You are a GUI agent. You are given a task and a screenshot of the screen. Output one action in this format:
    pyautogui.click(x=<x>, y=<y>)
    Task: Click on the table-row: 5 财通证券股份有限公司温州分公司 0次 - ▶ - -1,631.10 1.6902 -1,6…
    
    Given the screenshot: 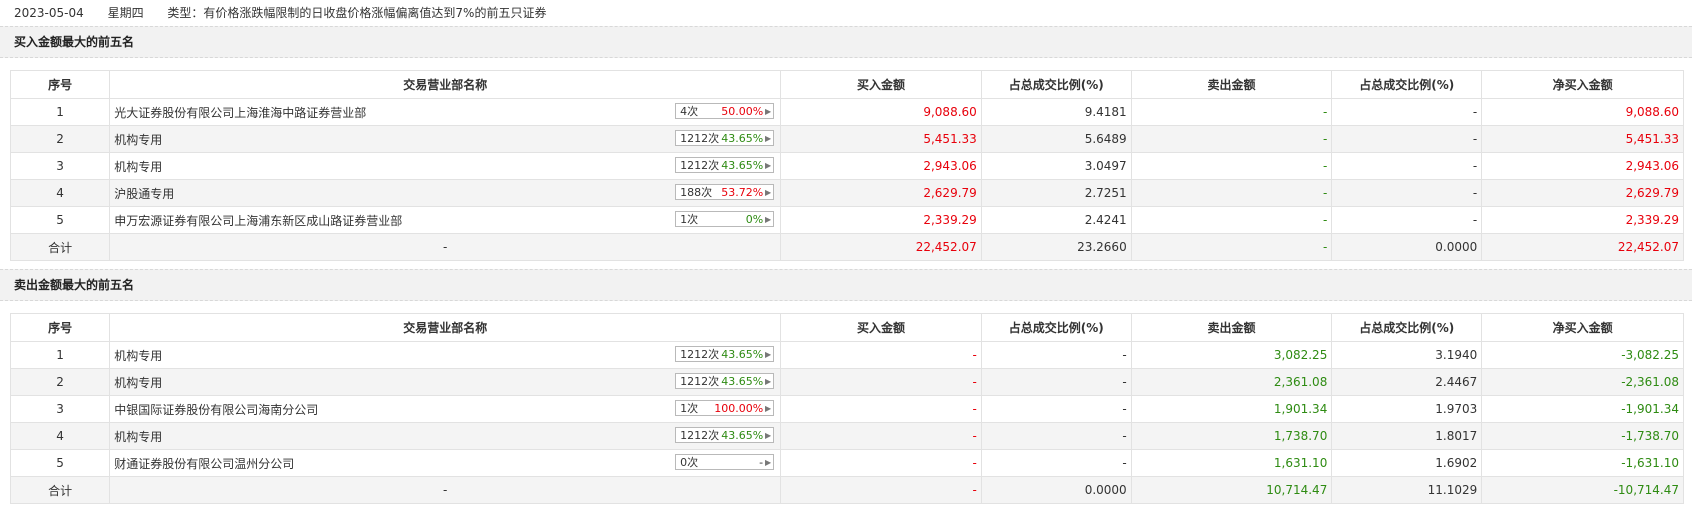 What is the action you would take?
    pyautogui.click(x=846, y=463)
    